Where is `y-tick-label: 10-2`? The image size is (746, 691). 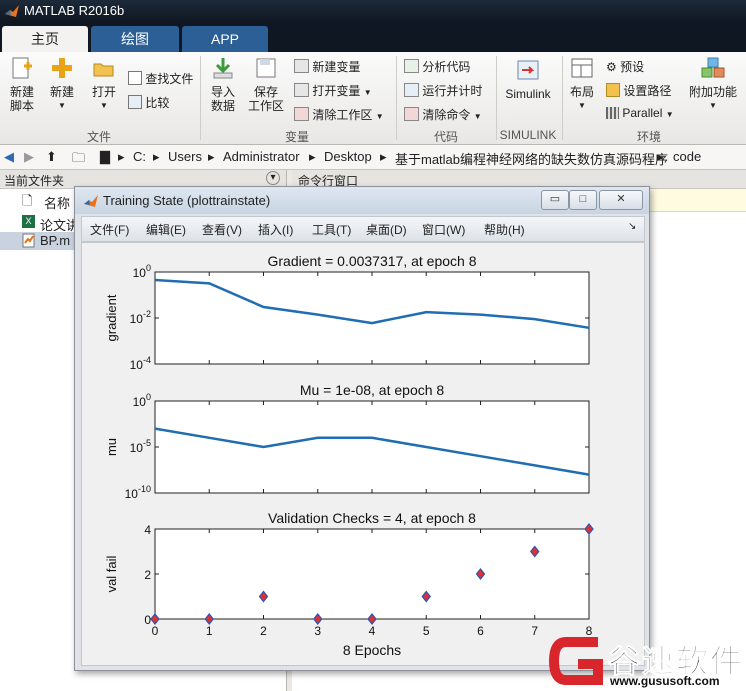 y-tick-label: 10-2 is located at coordinates (140, 317).